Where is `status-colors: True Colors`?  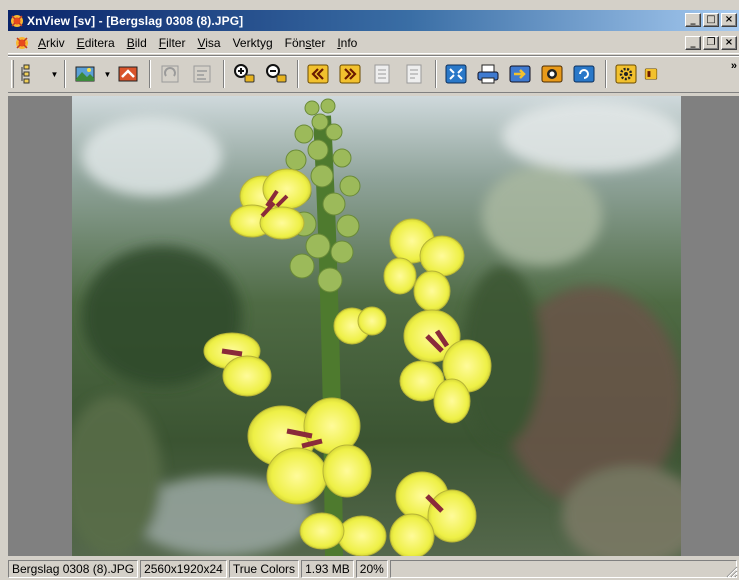 status-colors: True Colors is located at coordinates (264, 569).